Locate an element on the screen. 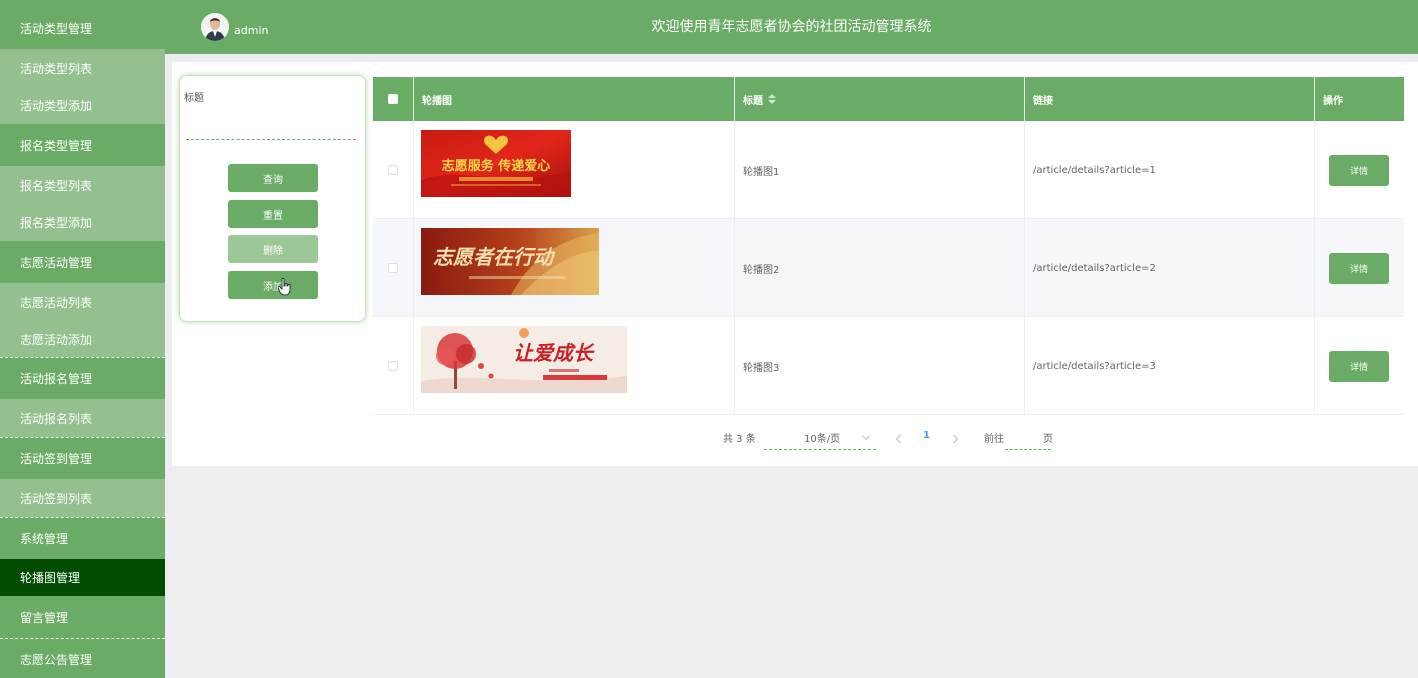  reset-button: 重置 is located at coordinates (273, 214).